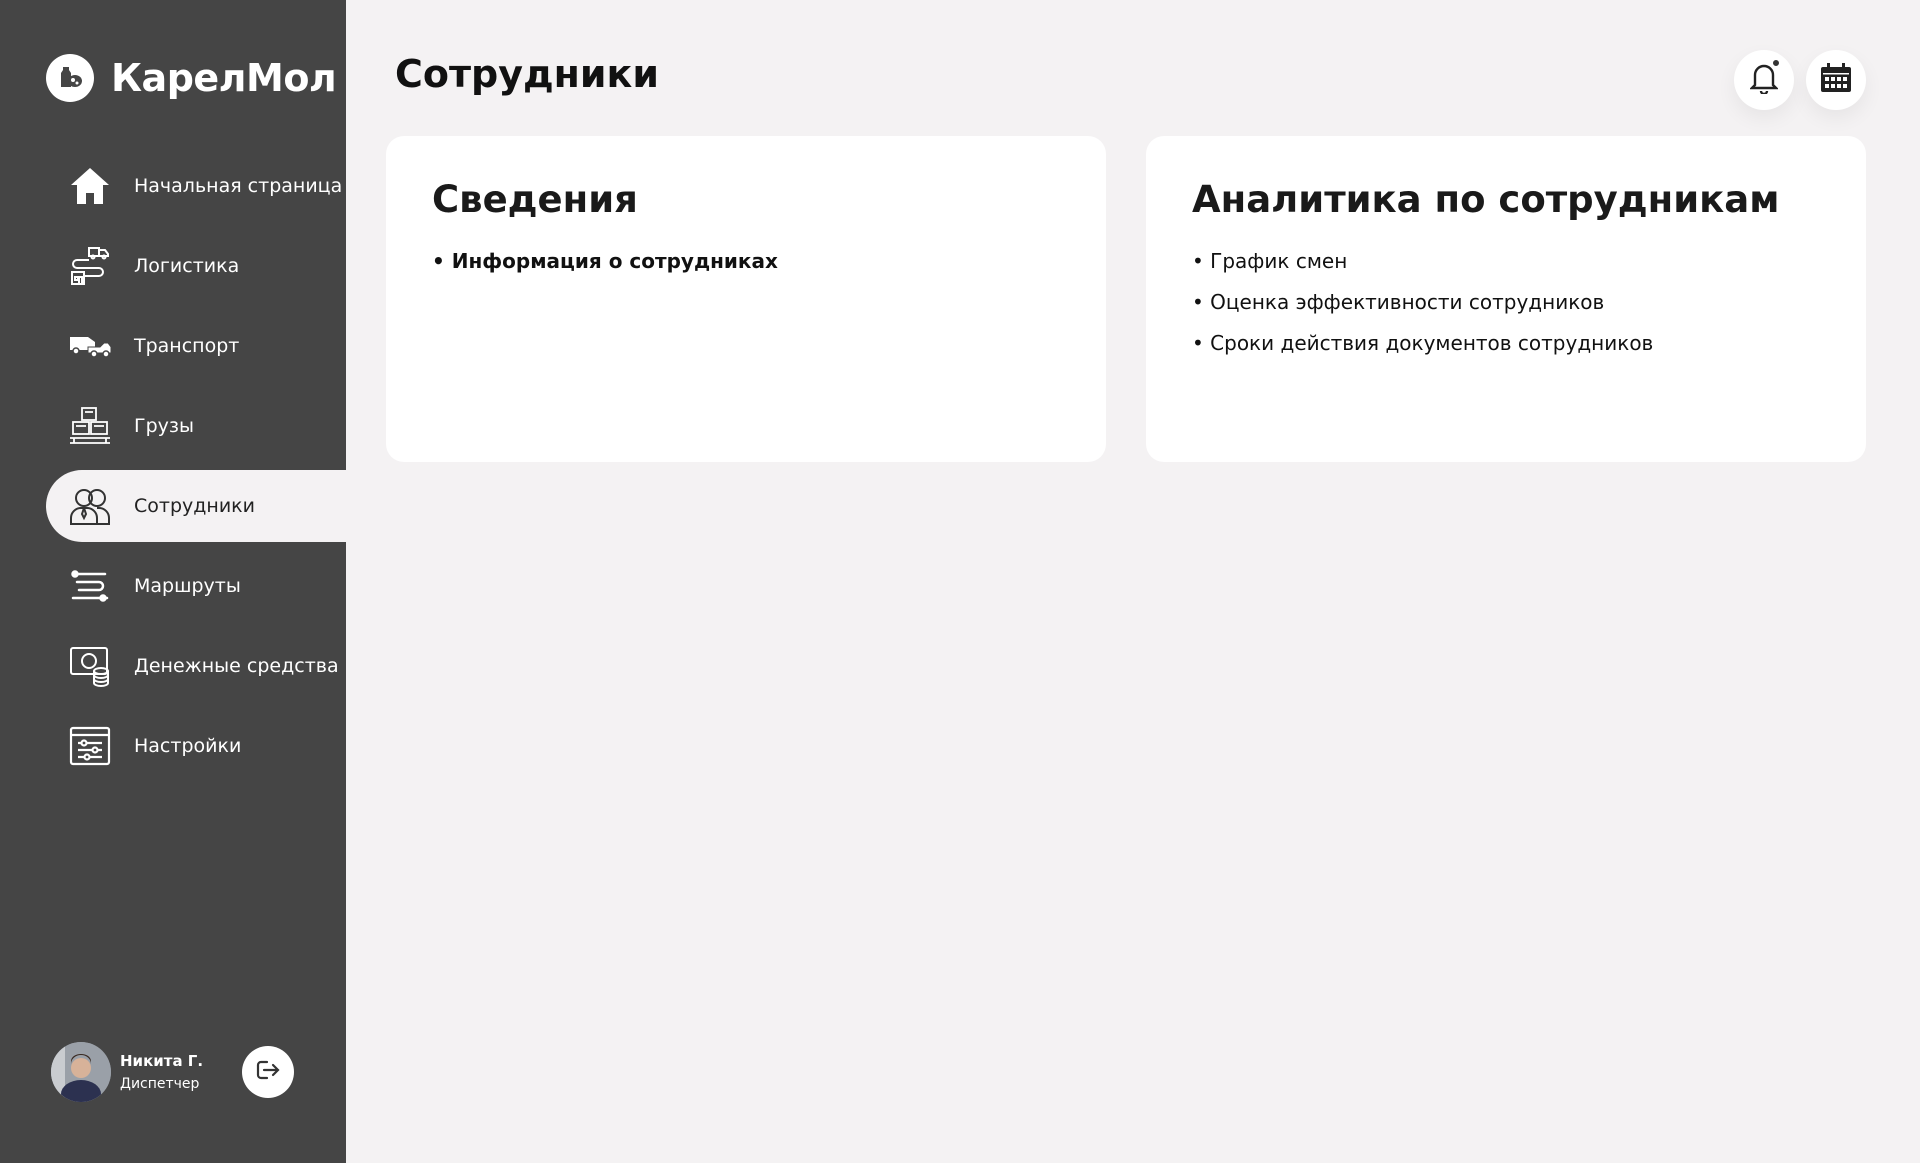 This screenshot has height=1163, width=1920. I want to click on sidebar-item-employees: Сотрудники, so click(196, 506).